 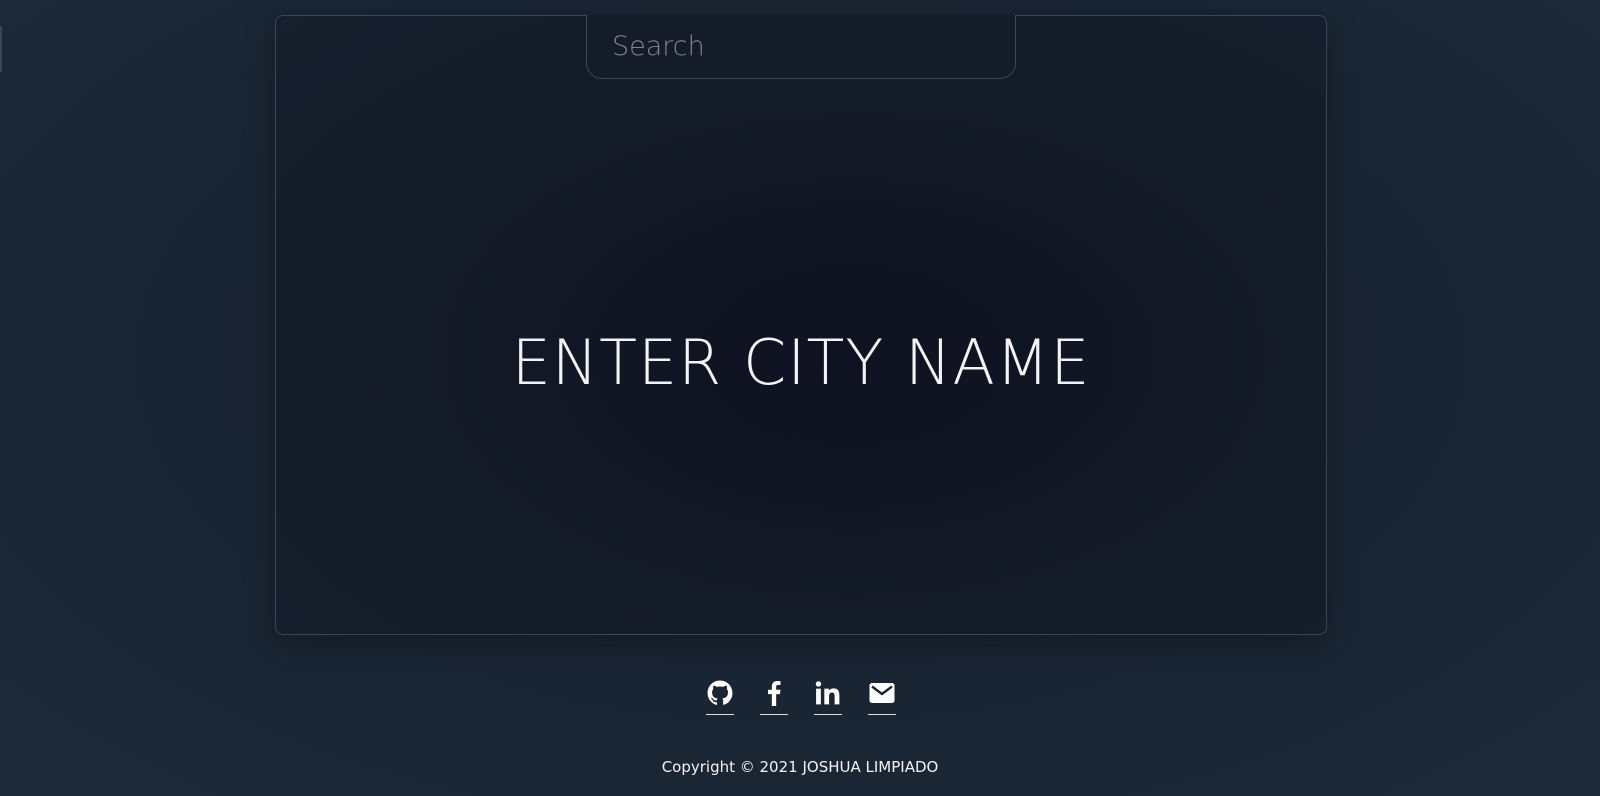 What do you see at coordinates (1, 49) in the screenshot?
I see `window-edge-marker` at bounding box center [1, 49].